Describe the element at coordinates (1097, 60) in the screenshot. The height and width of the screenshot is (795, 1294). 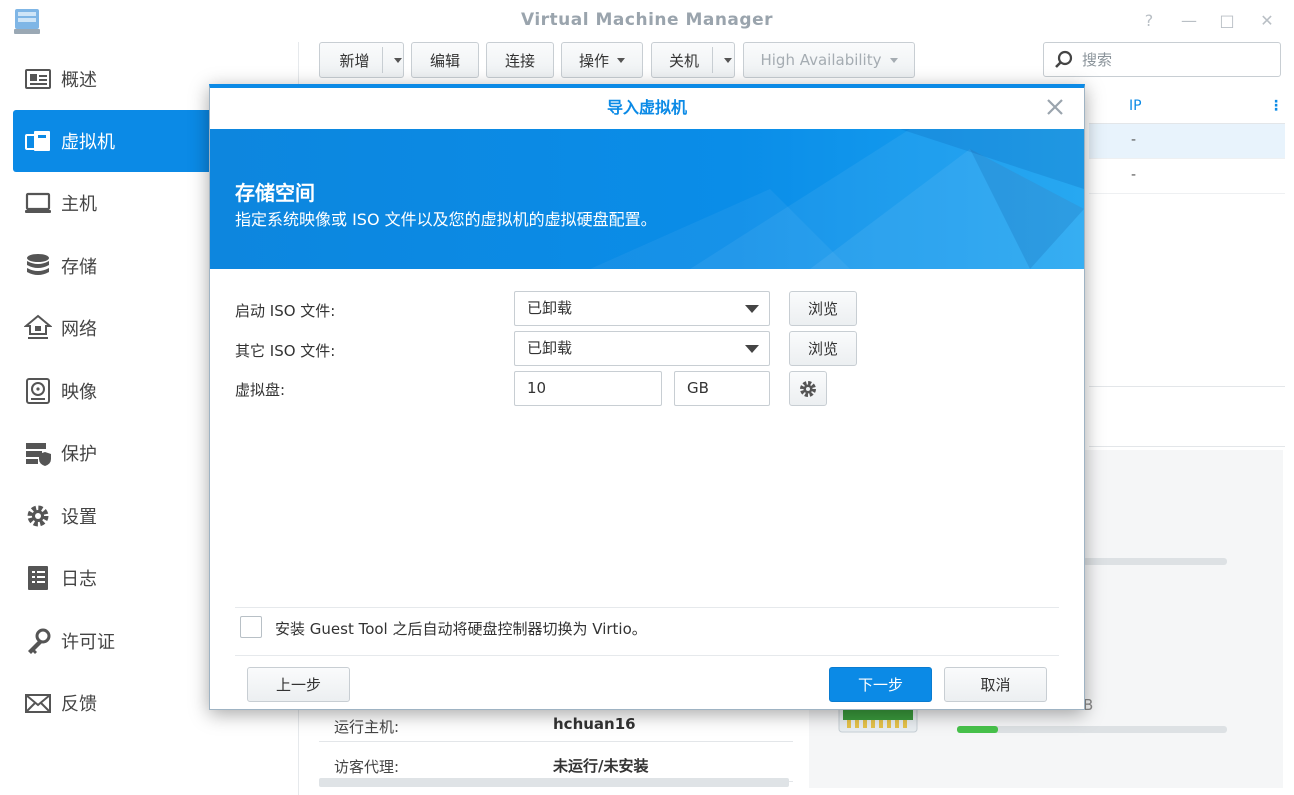
I see `search-placeholder: 搜索` at that location.